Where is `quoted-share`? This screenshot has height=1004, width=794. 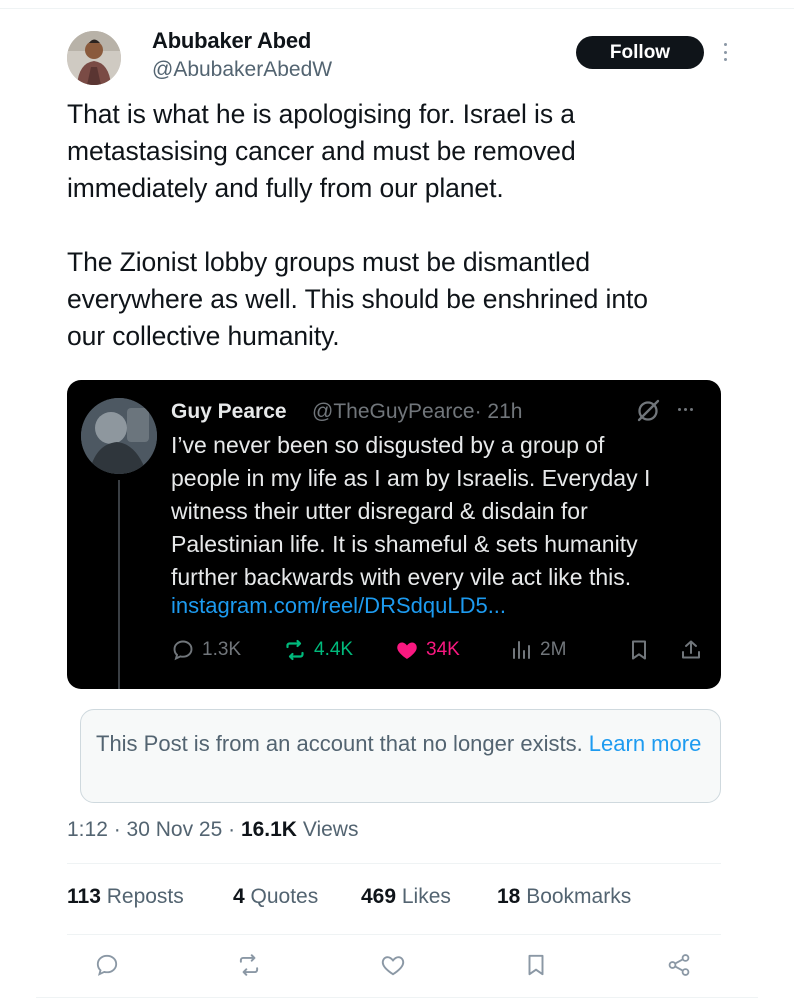
quoted-share is located at coordinates (691, 650).